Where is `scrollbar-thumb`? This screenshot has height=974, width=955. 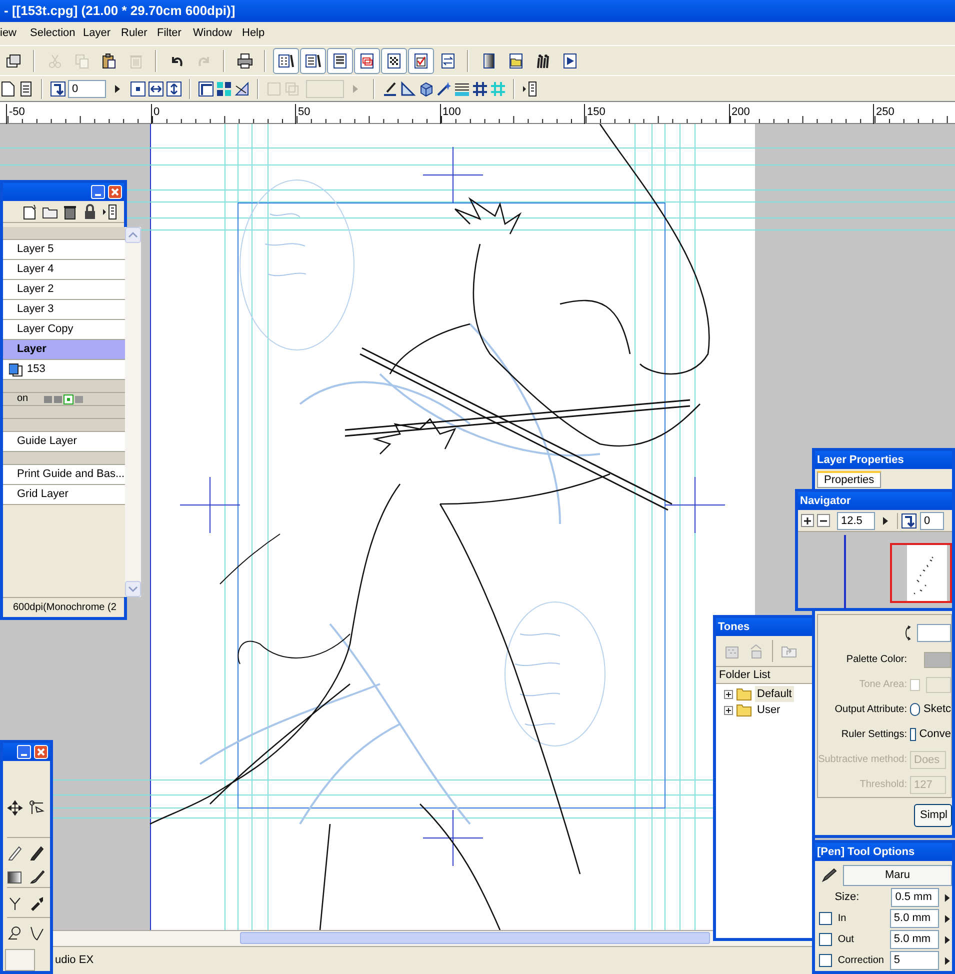 scrollbar-thumb is located at coordinates (475, 938).